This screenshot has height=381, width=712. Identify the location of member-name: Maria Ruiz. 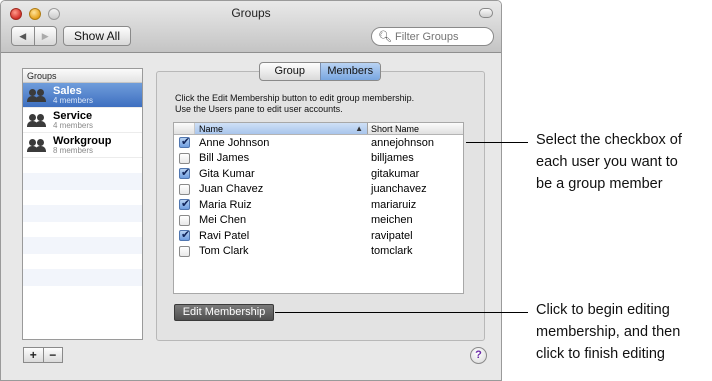
(225, 204).